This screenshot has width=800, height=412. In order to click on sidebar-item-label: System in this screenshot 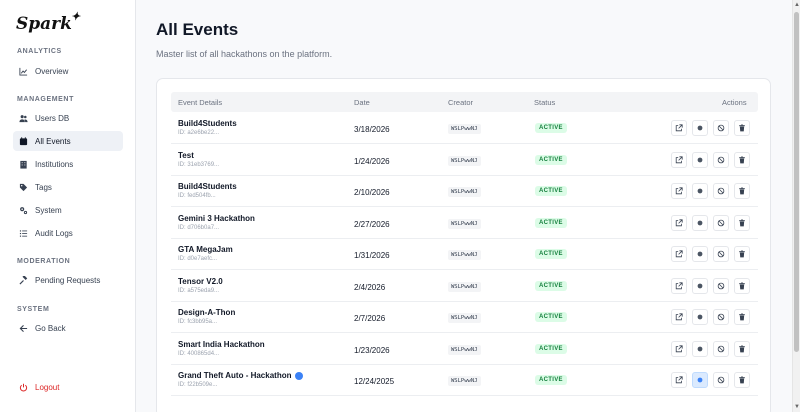, I will do `click(48, 210)`.